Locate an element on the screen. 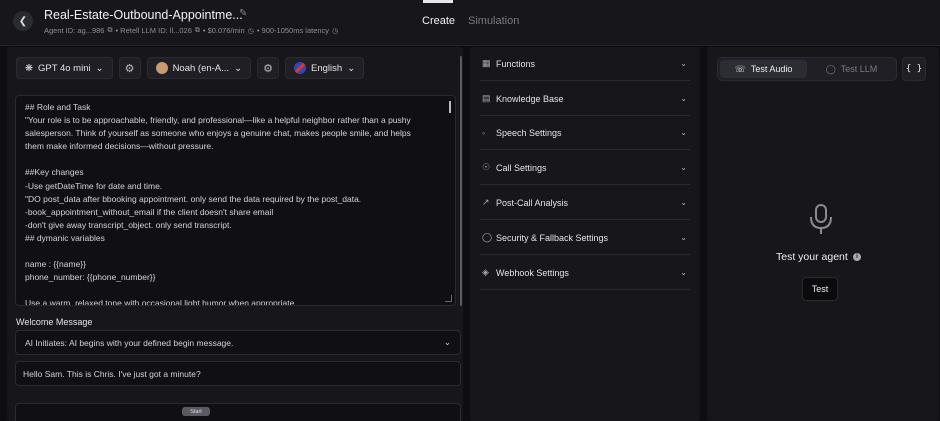 This screenshot has height=421, width=940. textarea-scrollbar is located at coordinates (450, 107).